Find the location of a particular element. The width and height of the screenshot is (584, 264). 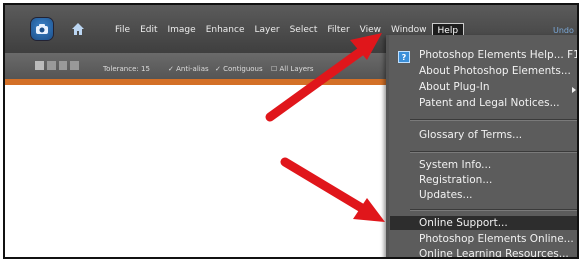

arrow-to-online-support is located at coordinates (332, 189).